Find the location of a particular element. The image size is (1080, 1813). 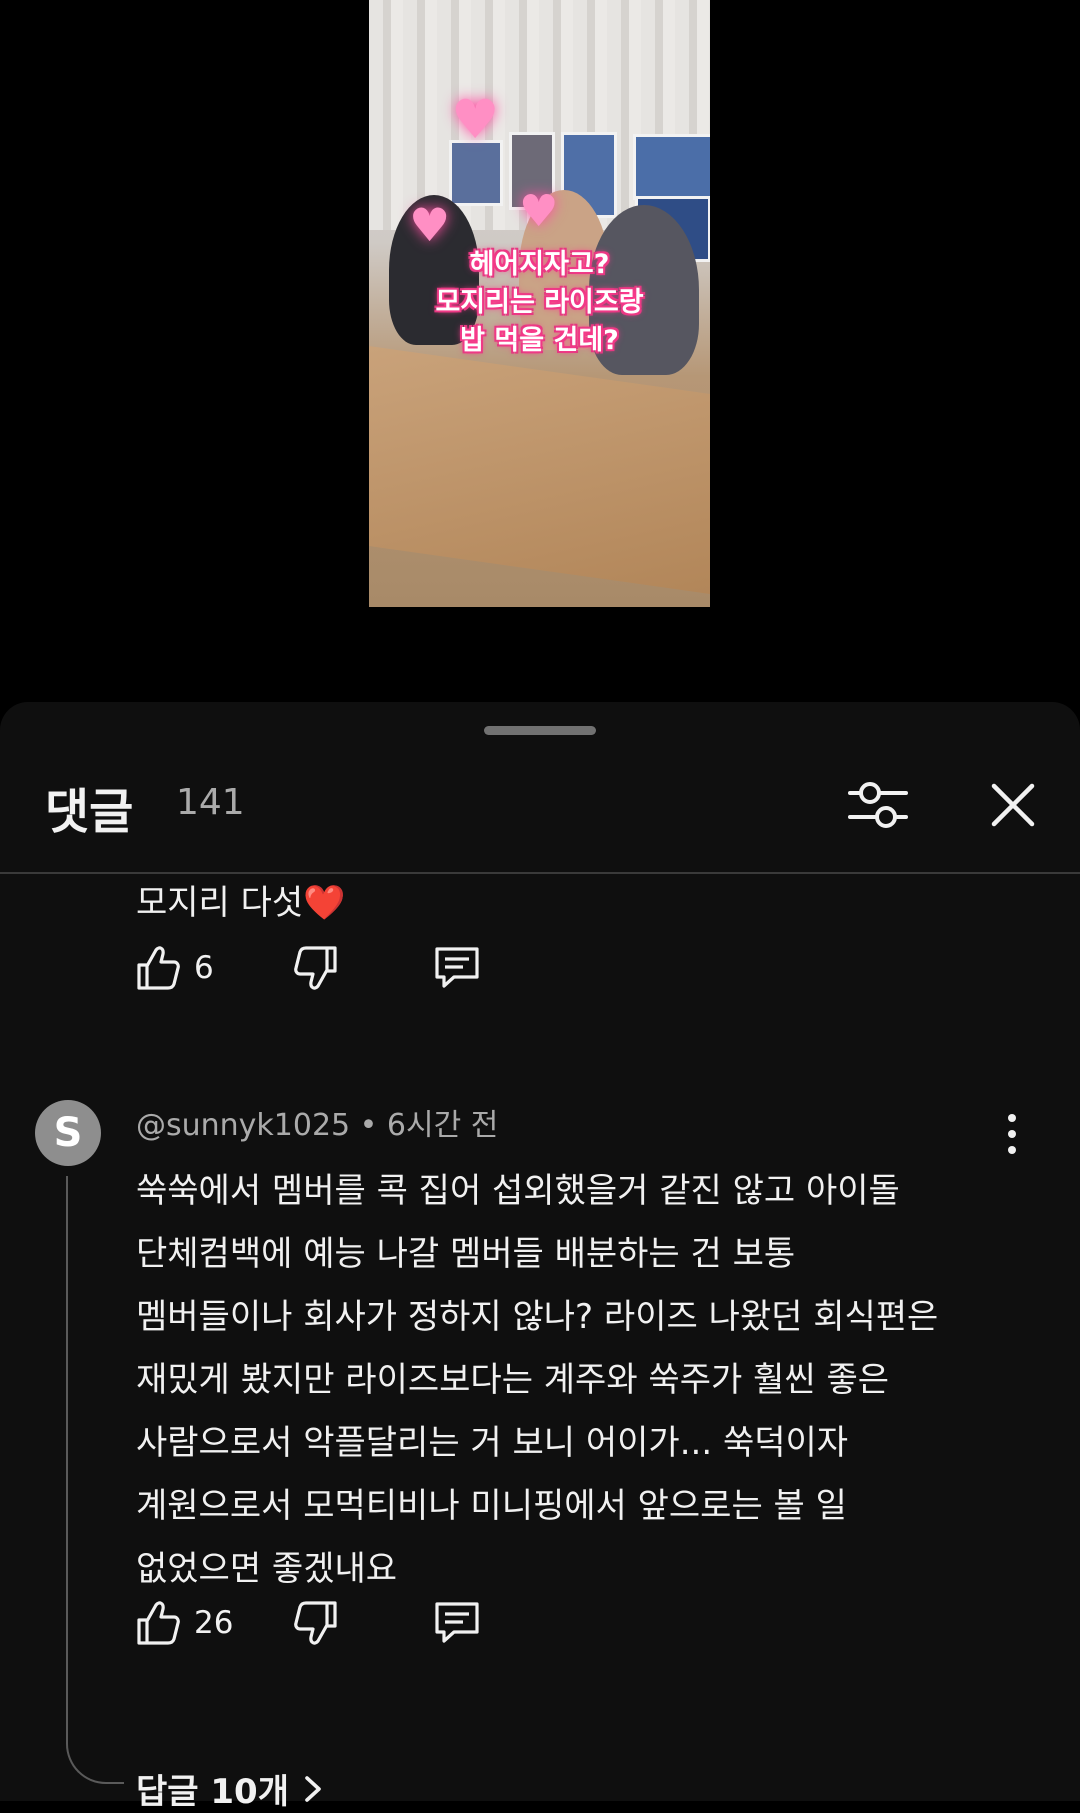

comment-text-line: 없었으면 좋겠내요 is located at coordinates (267, 1569).